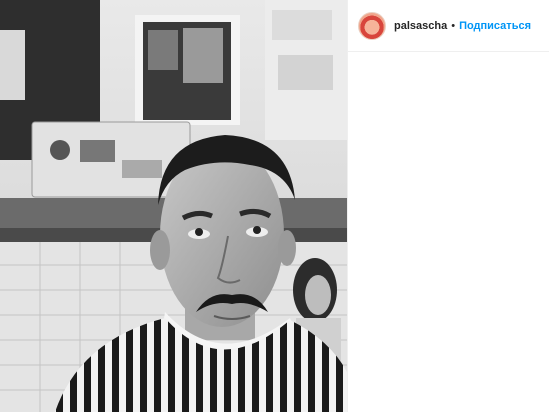 This screenshot has width=550, height=412. Describe the element at coordinates (372, 25) in the screenshot. I see `avatar` at that location.